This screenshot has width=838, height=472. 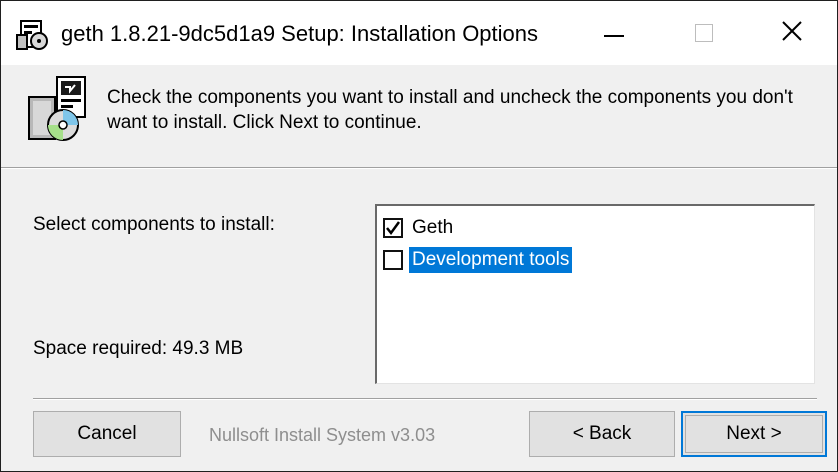 What do you see at coordinates (491, 260) in the screenshot?
I see `component-label: Development tools` at bounding box center [491, 260].